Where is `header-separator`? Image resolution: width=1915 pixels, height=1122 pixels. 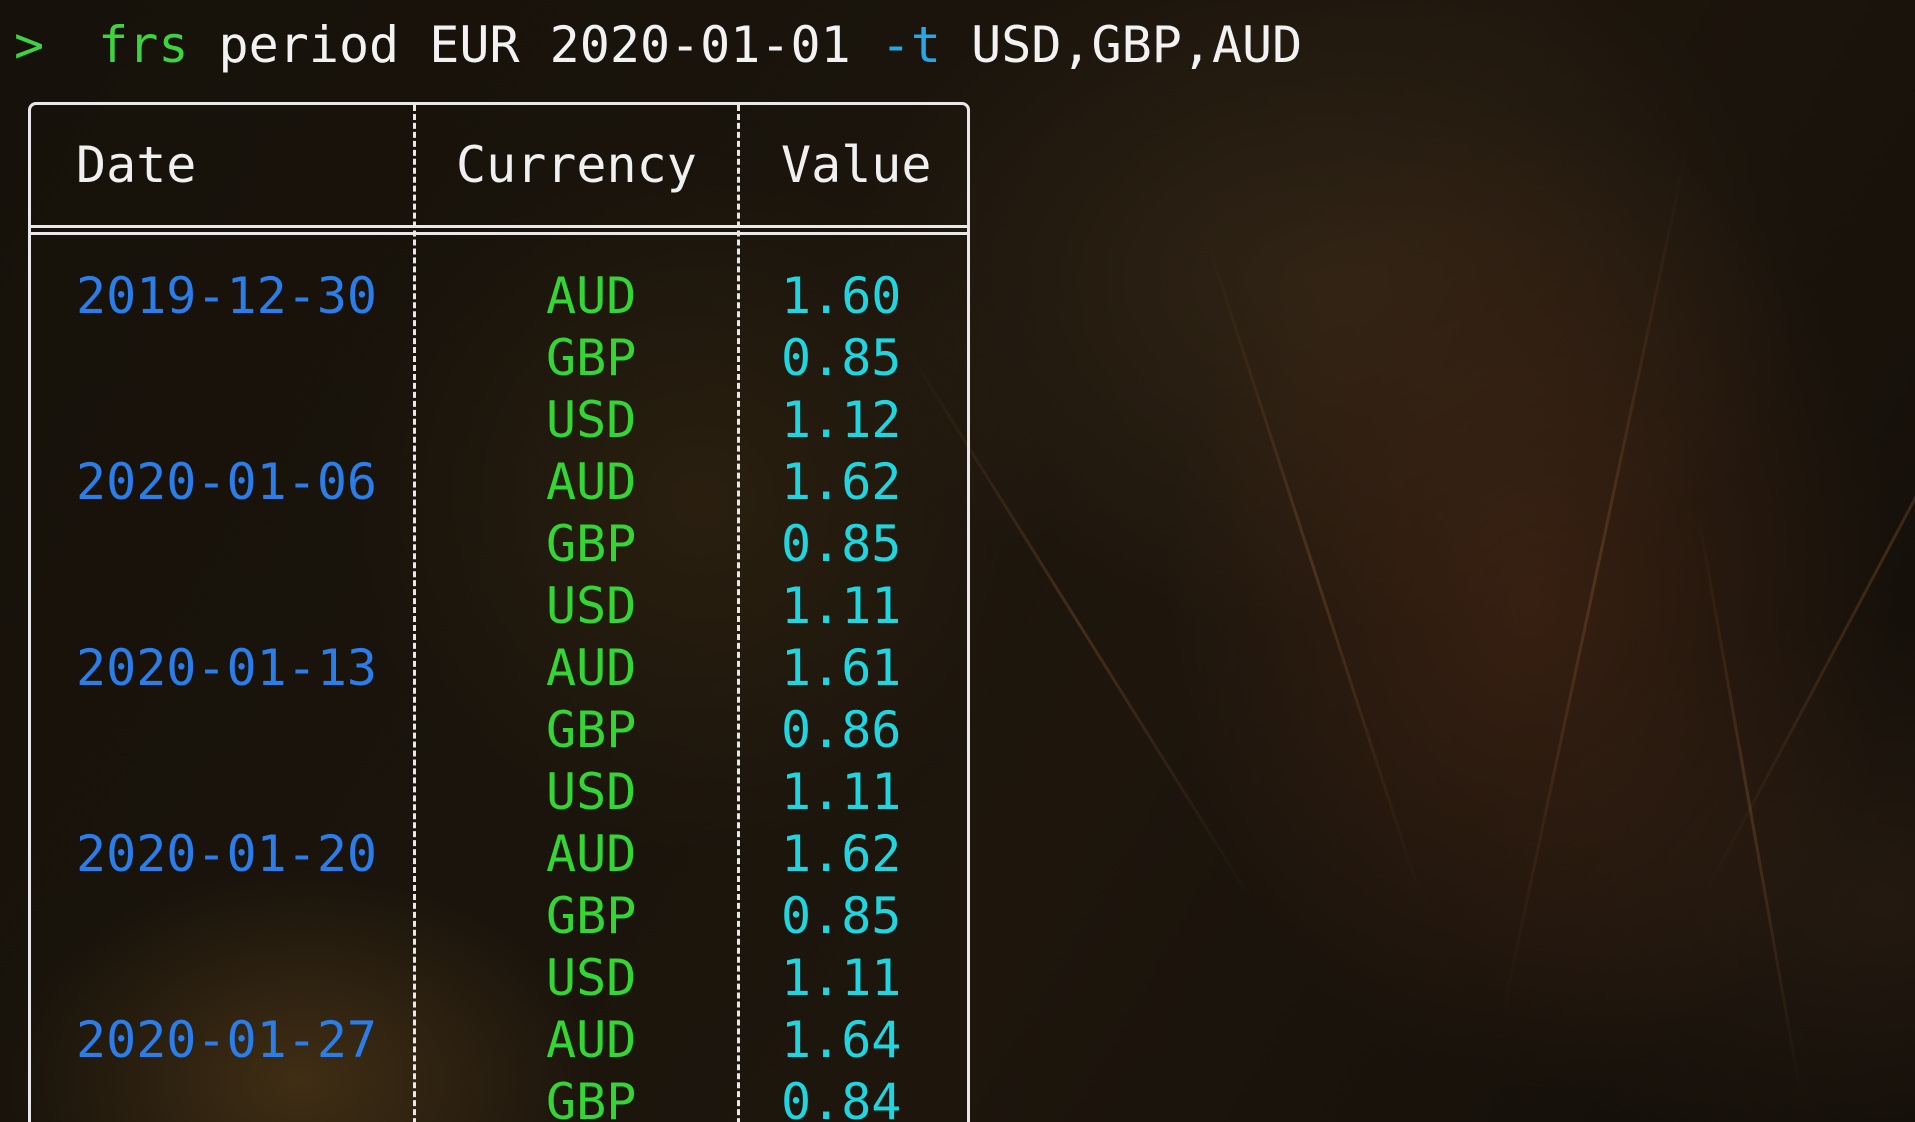
header-separator is located at coordinates (499, 230).